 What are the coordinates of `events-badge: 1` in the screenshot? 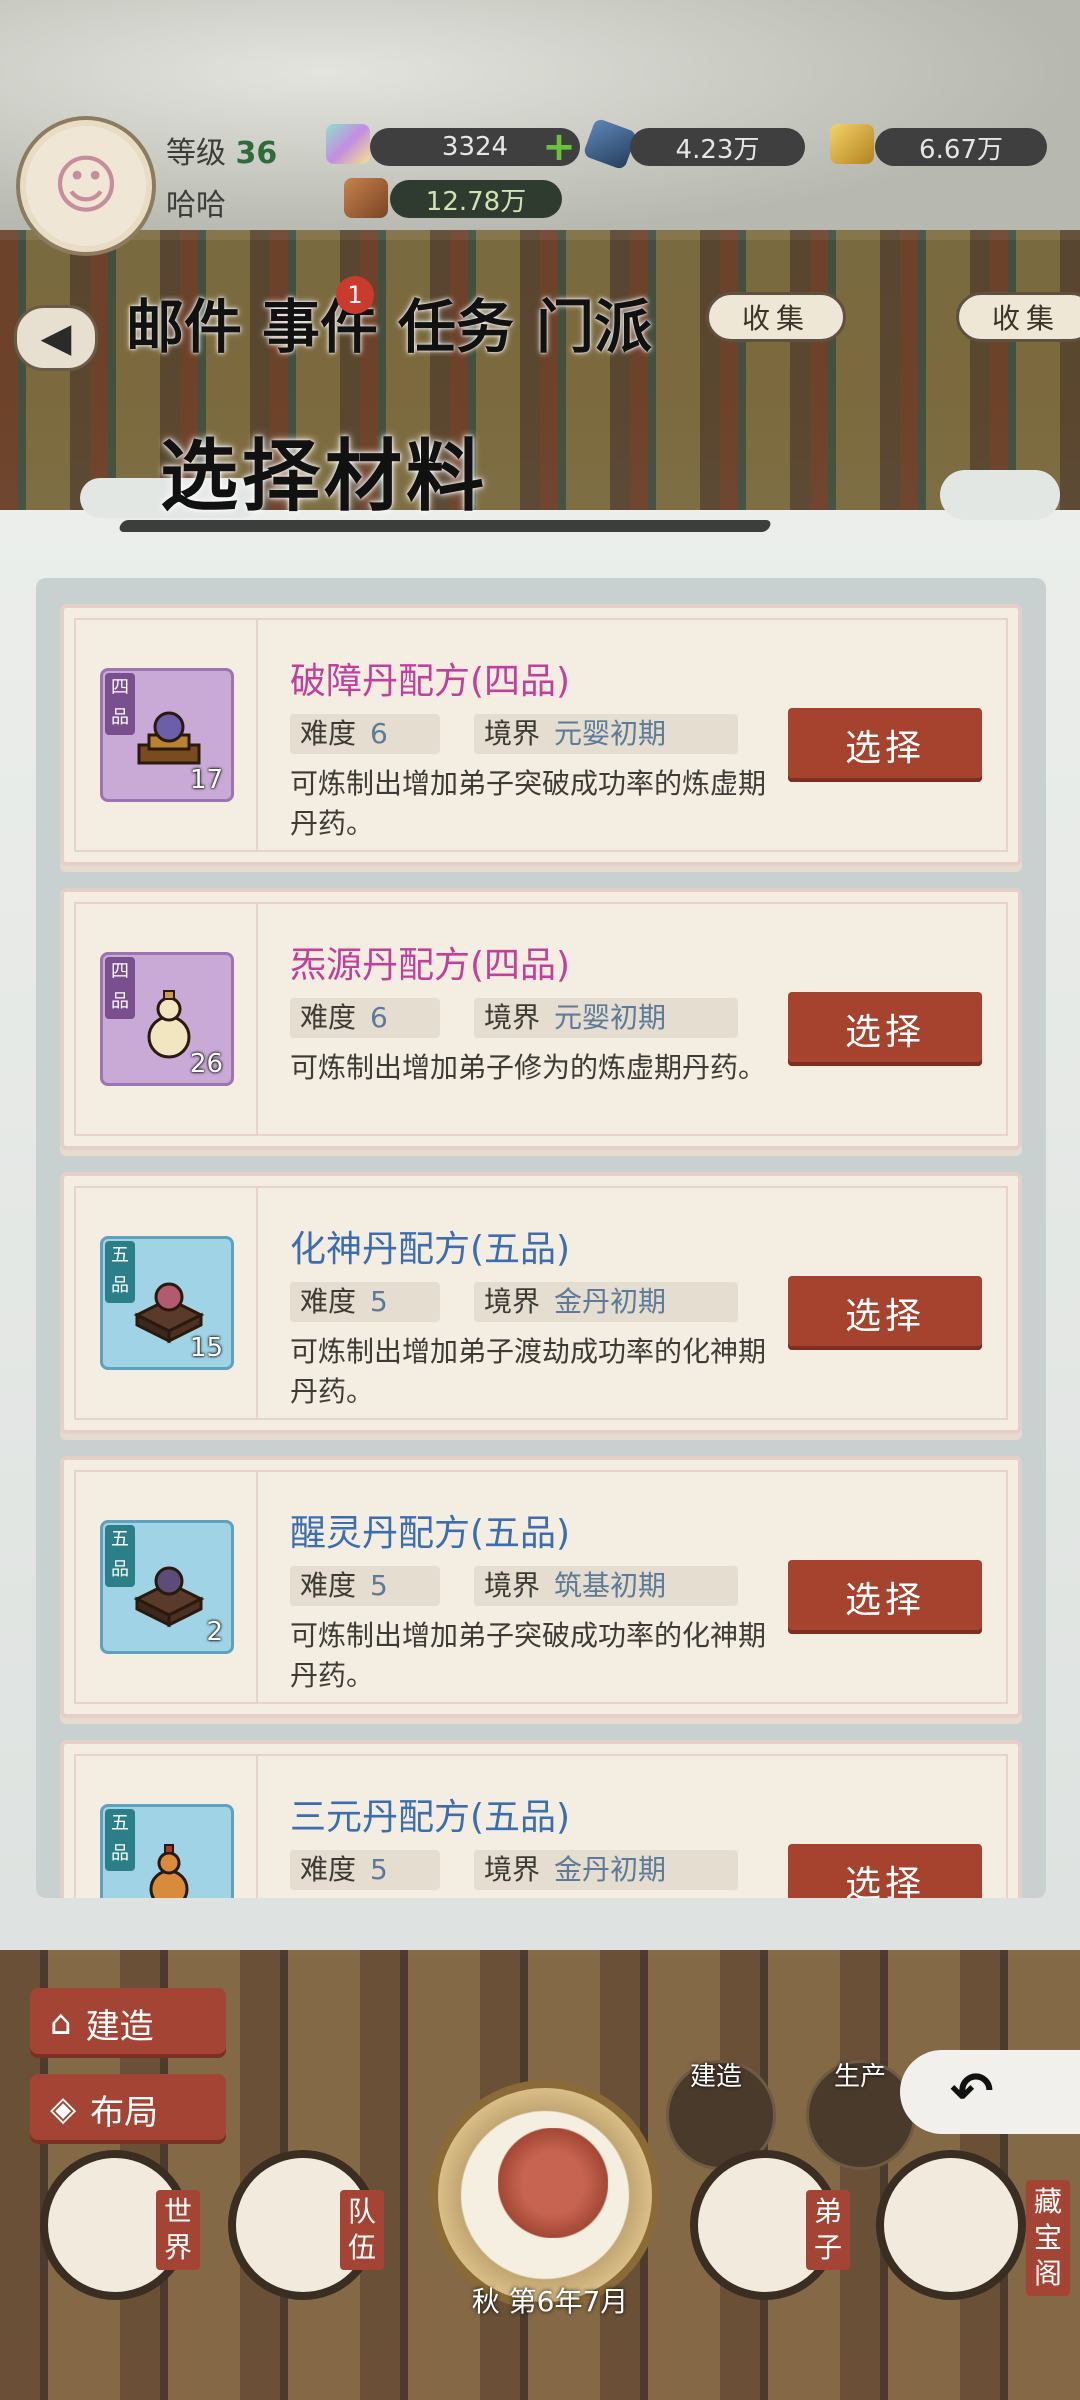 It's located at (355, 295).